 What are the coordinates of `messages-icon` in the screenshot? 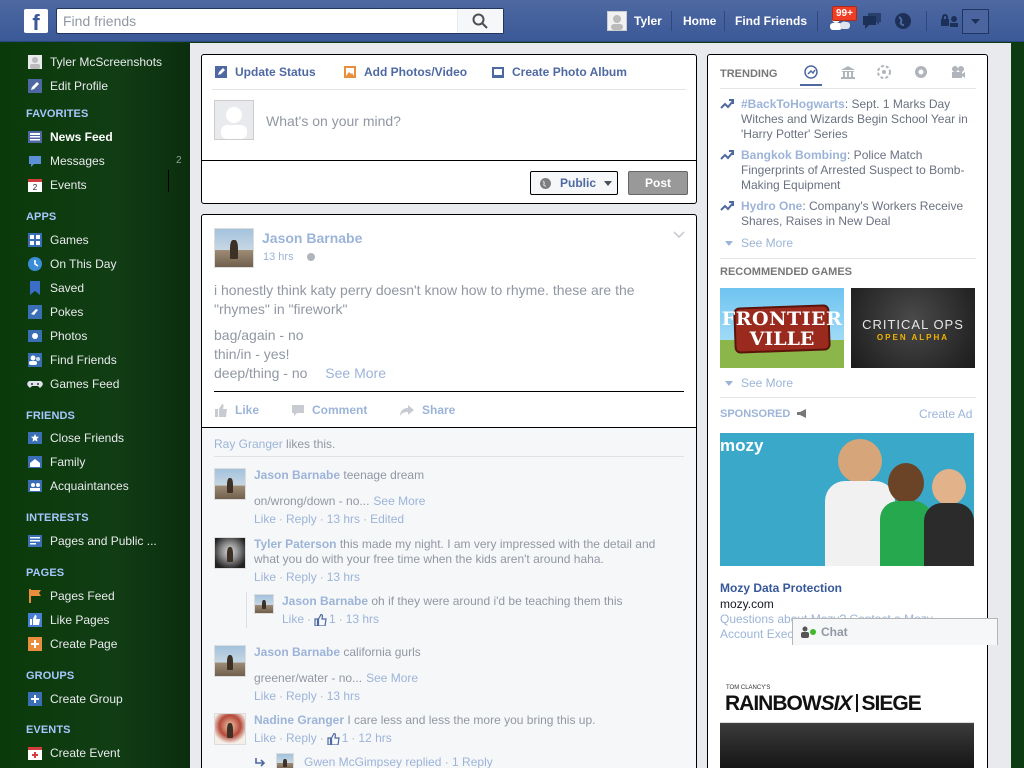 It's located at (872, 21).